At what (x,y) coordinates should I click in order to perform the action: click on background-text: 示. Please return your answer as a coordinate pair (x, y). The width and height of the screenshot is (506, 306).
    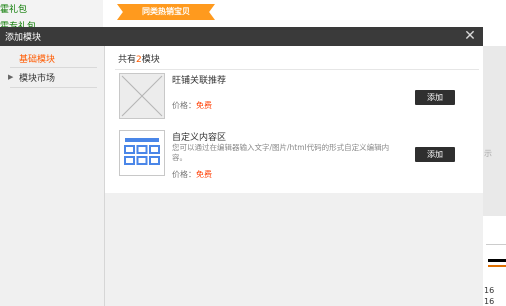
    Looking at the image, I should click on (488, 153).